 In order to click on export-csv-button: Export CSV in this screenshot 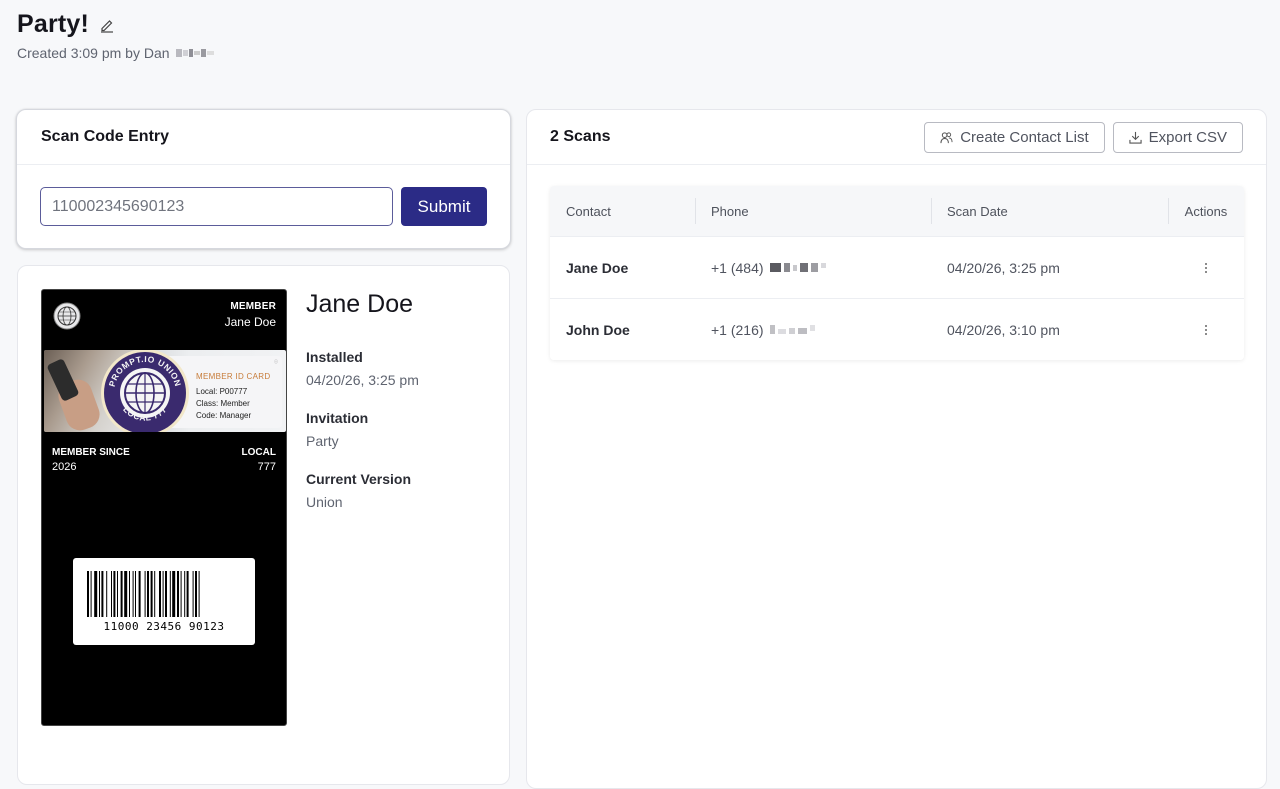, I will do `click(1177, 137)`.